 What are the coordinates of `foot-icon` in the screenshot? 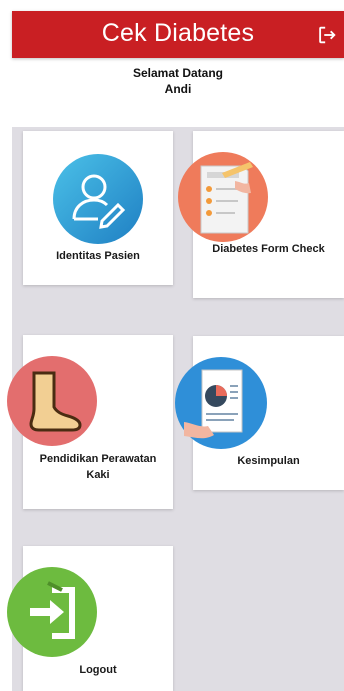 It's located at (52, 401).